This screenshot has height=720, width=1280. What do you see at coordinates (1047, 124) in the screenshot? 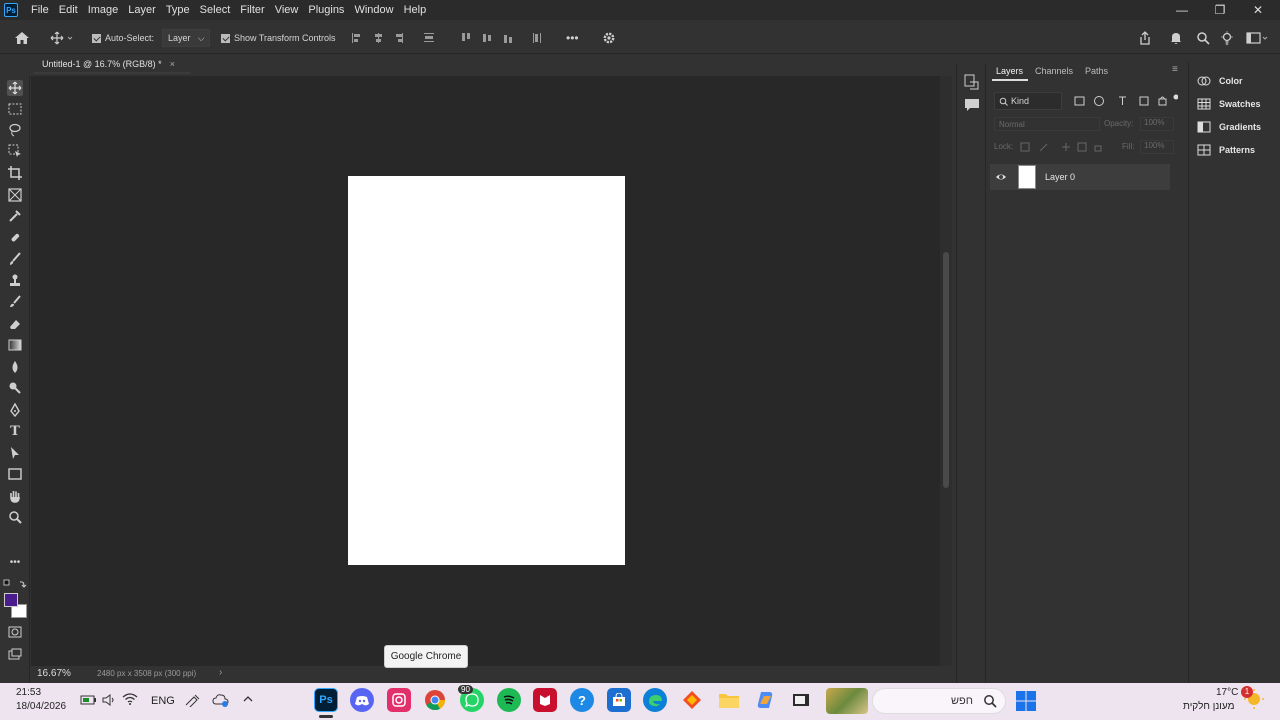
I see `blend-mode-dropdown: Normal` at bounding box center [1047, 124].